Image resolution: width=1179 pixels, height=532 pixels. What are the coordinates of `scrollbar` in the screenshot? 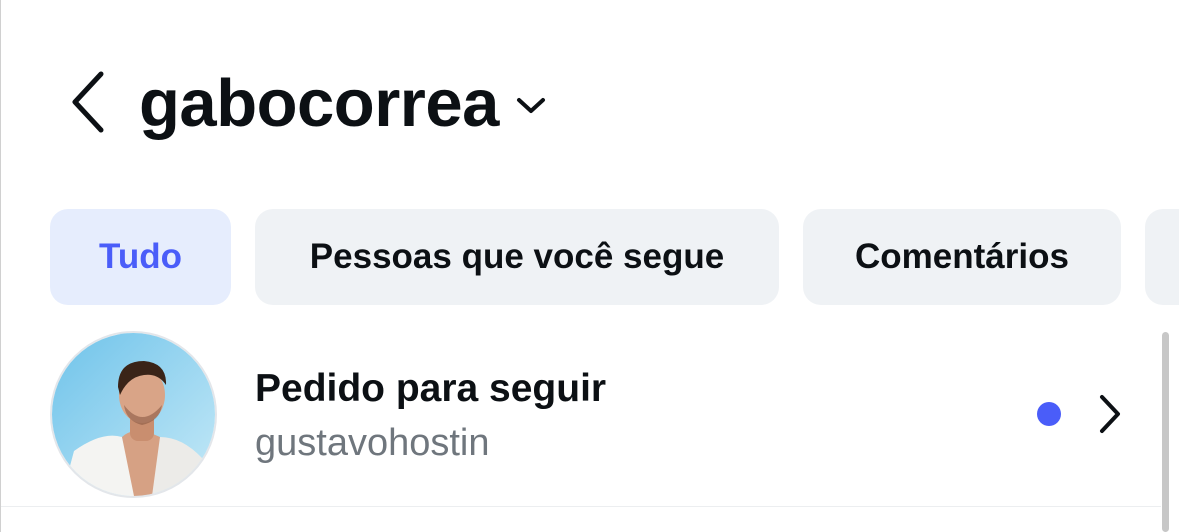 It's located at (1165, 432).